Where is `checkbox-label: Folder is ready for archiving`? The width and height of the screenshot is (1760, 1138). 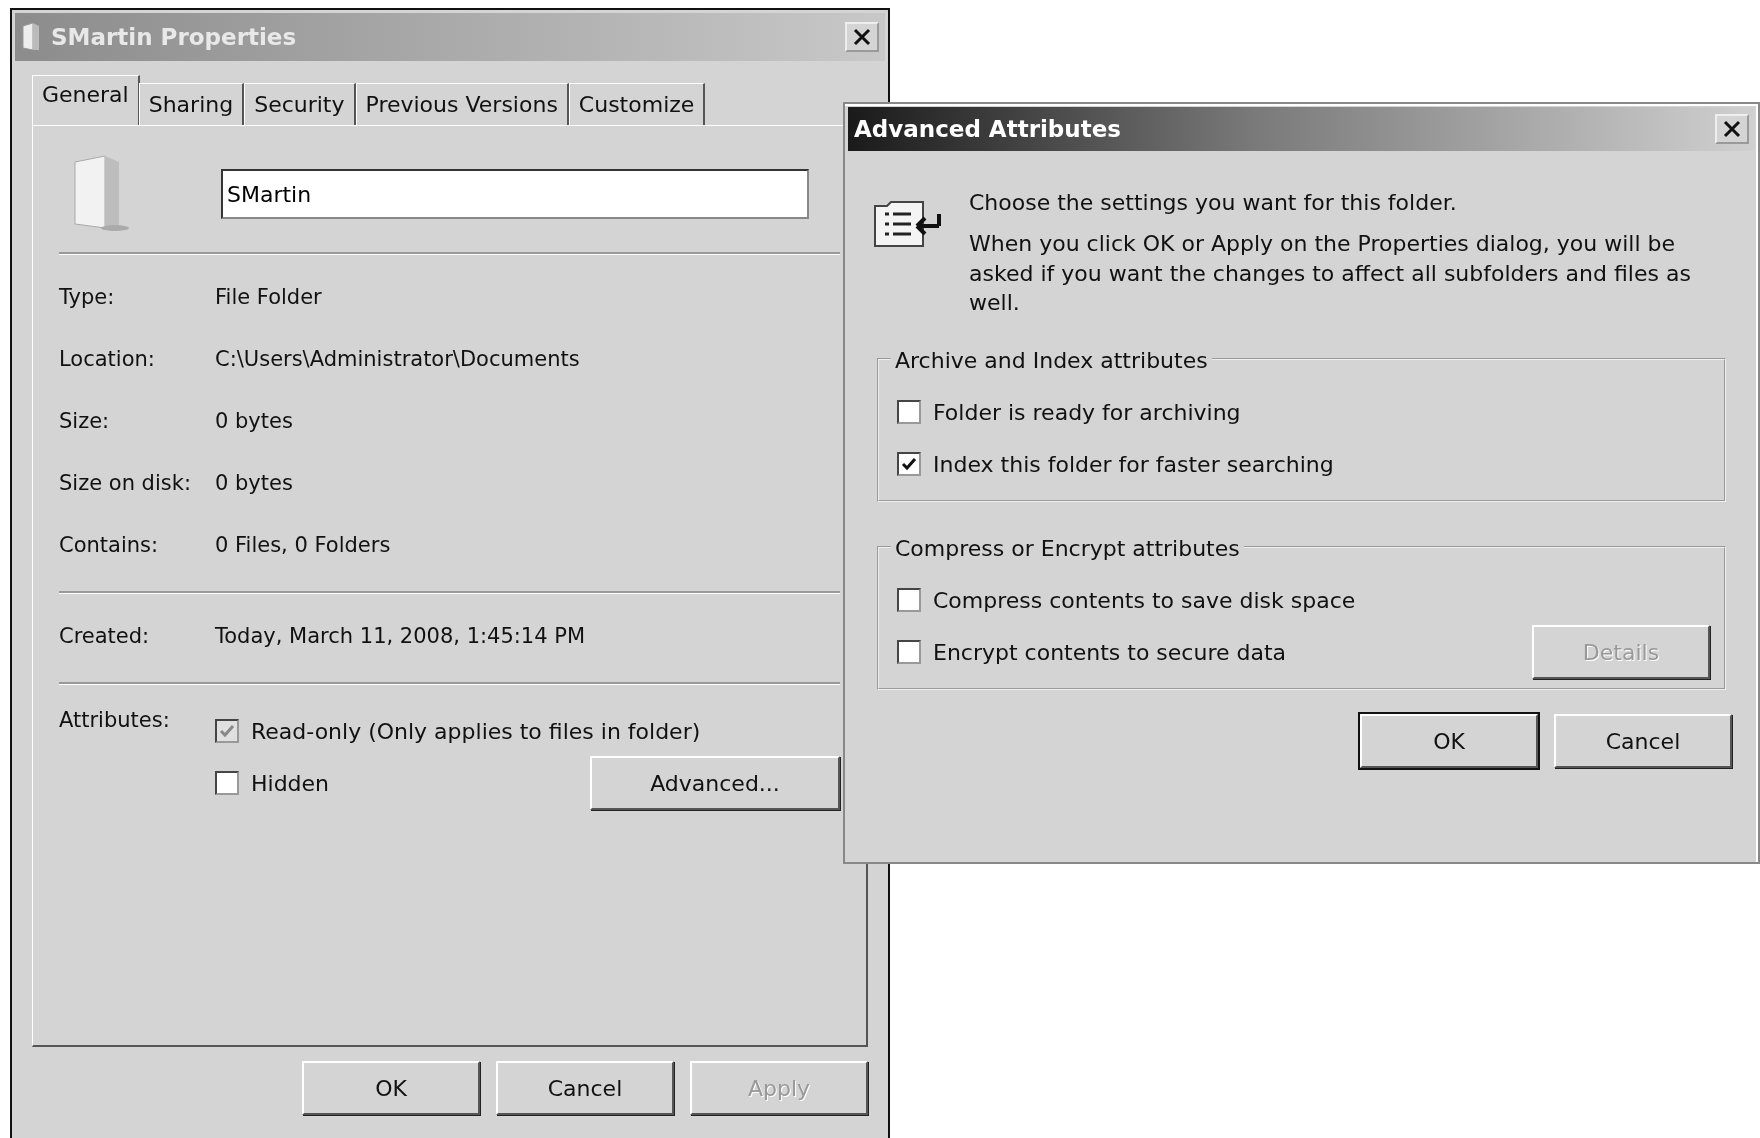
checkbox-label: Folder is ready for archiving is located at coordinates (1087, 412).